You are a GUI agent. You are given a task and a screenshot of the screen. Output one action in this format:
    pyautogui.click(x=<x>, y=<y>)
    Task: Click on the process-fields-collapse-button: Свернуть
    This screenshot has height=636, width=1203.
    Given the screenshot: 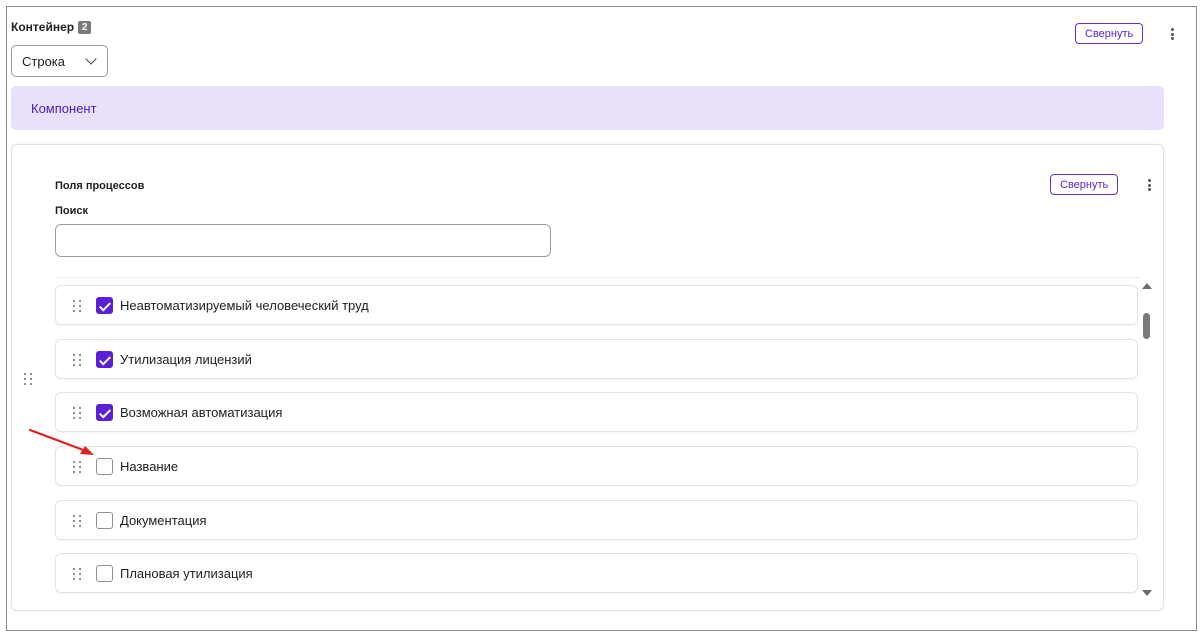 What is the action you would take?
    pyautogui.click(x=1084, y=184)
    